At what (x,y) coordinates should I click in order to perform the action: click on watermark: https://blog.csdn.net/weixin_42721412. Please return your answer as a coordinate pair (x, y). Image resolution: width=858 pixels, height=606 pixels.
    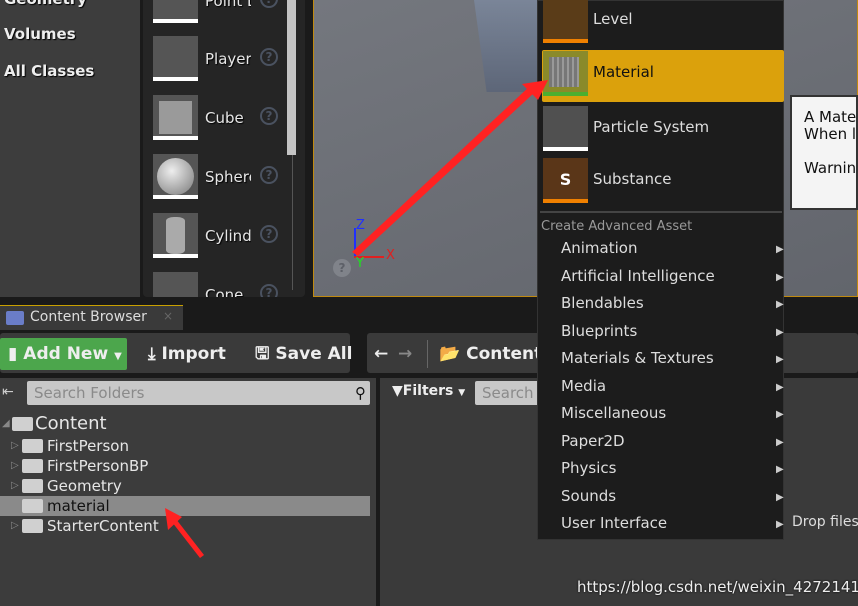
    Looking at the image, I should click on (717, 587).